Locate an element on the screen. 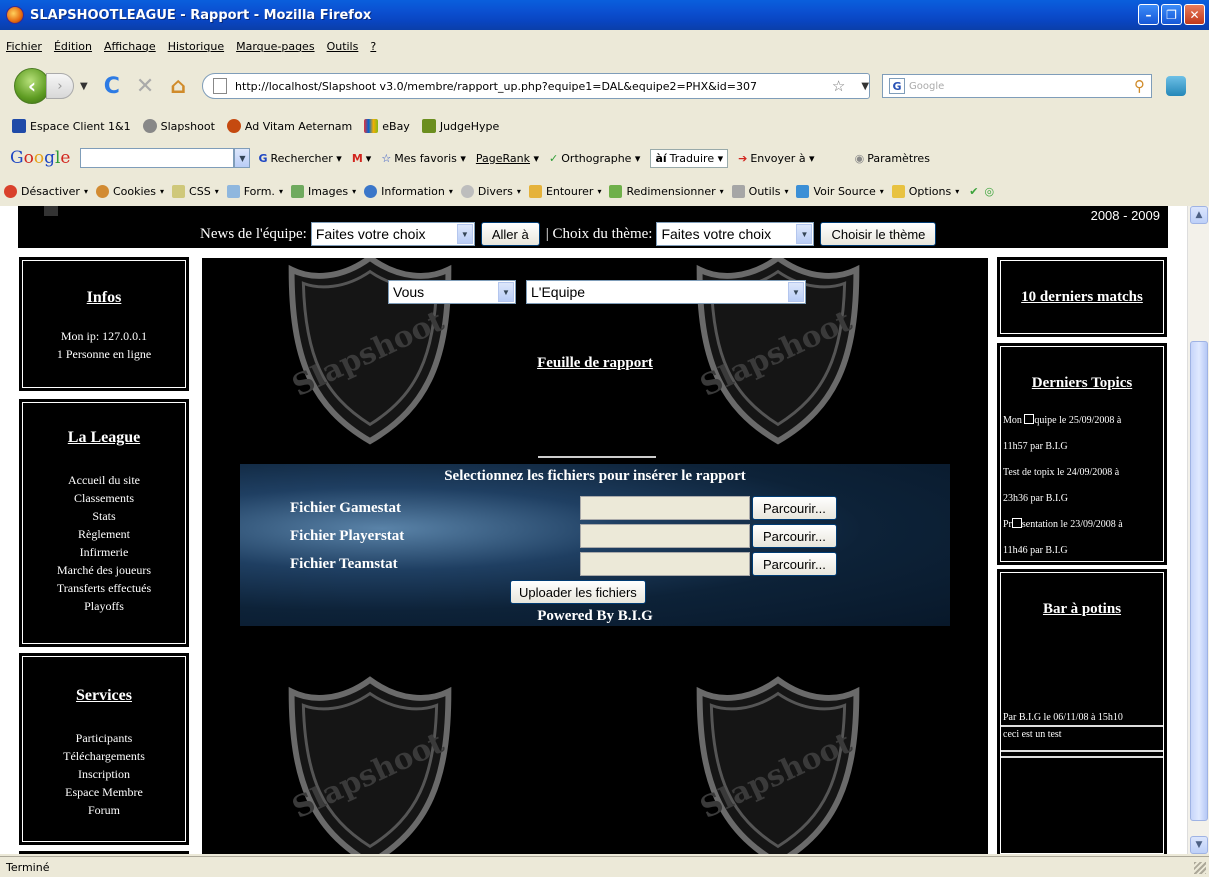 The image size is (1209, 877). bookmark-star-icon: ☆ is located at coordinates (838, 86).